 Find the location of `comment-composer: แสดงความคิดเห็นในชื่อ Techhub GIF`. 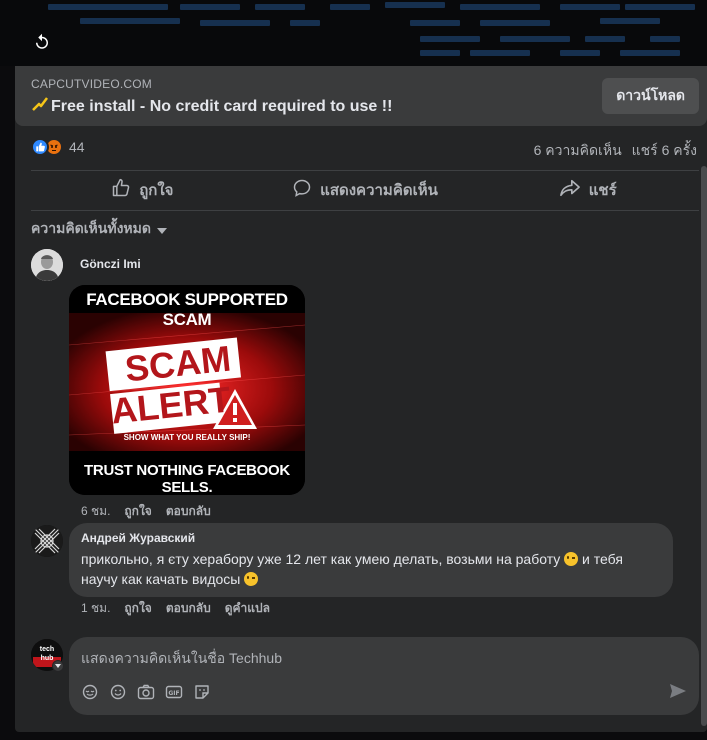

comment-composer: แสดงความคิดเห็นในชื่อ Techhub GIF is located at coordinates (384, 676).